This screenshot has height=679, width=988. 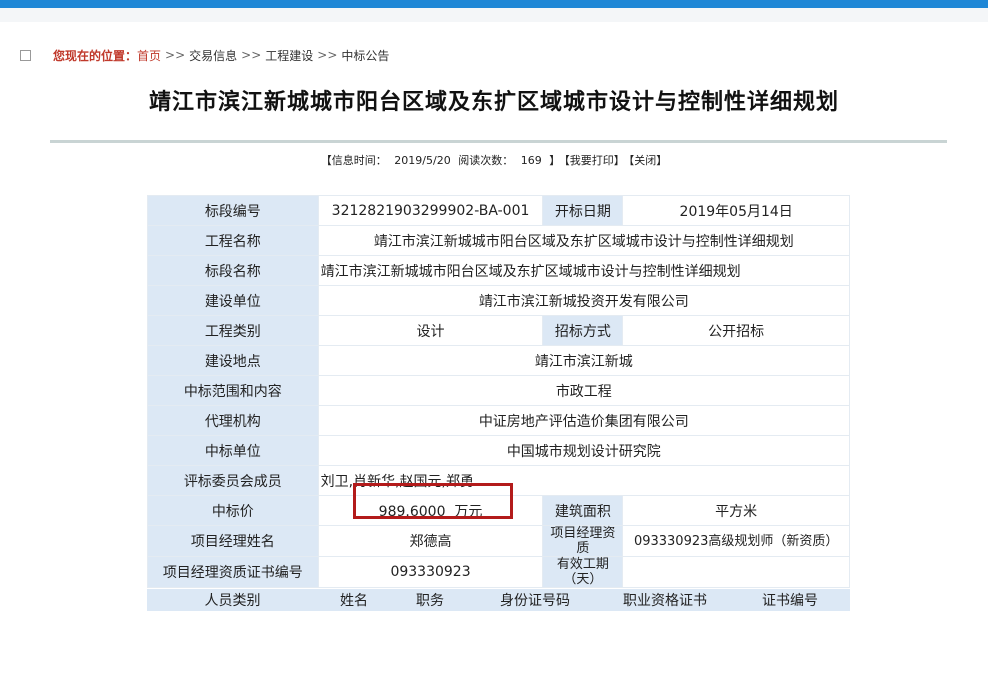 What do you see at coordinates (95, 55) in the screenshot?
I see `breadcrumb-label: 您现在的位置：` at bounding box center [95, 55].